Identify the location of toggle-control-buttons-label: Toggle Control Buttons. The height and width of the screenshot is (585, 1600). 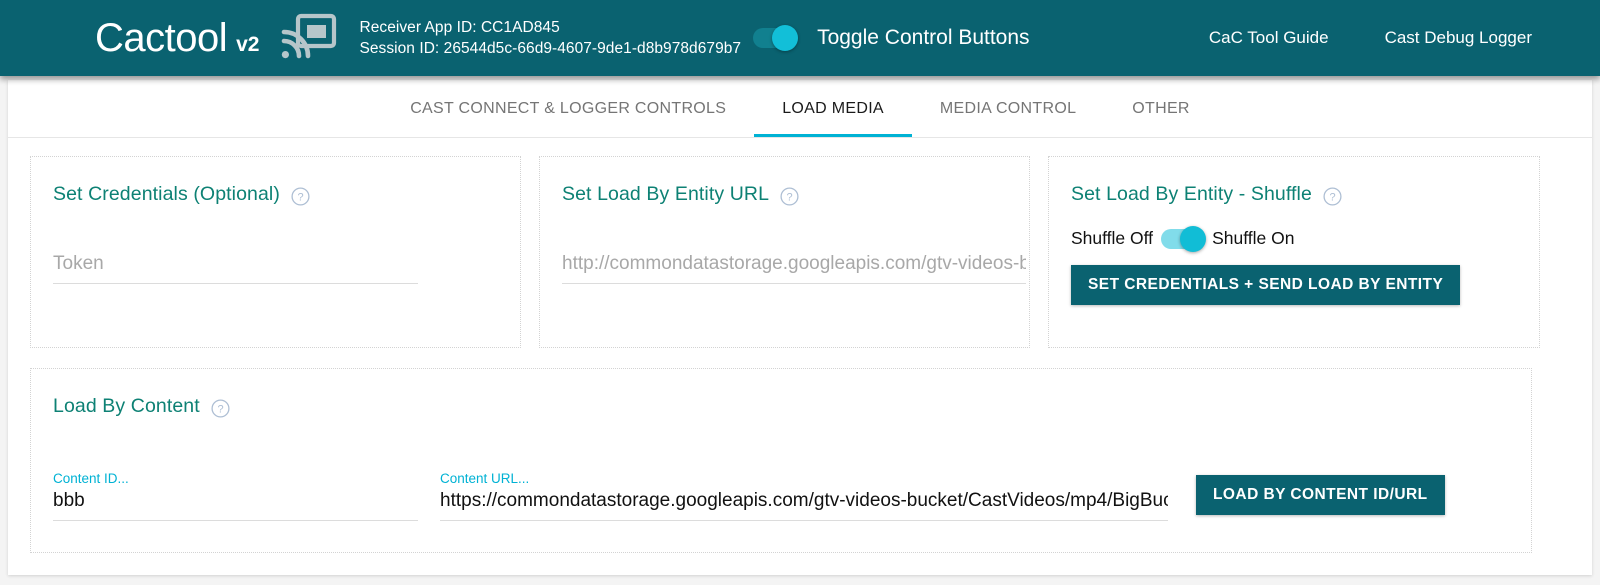
(923, 37).